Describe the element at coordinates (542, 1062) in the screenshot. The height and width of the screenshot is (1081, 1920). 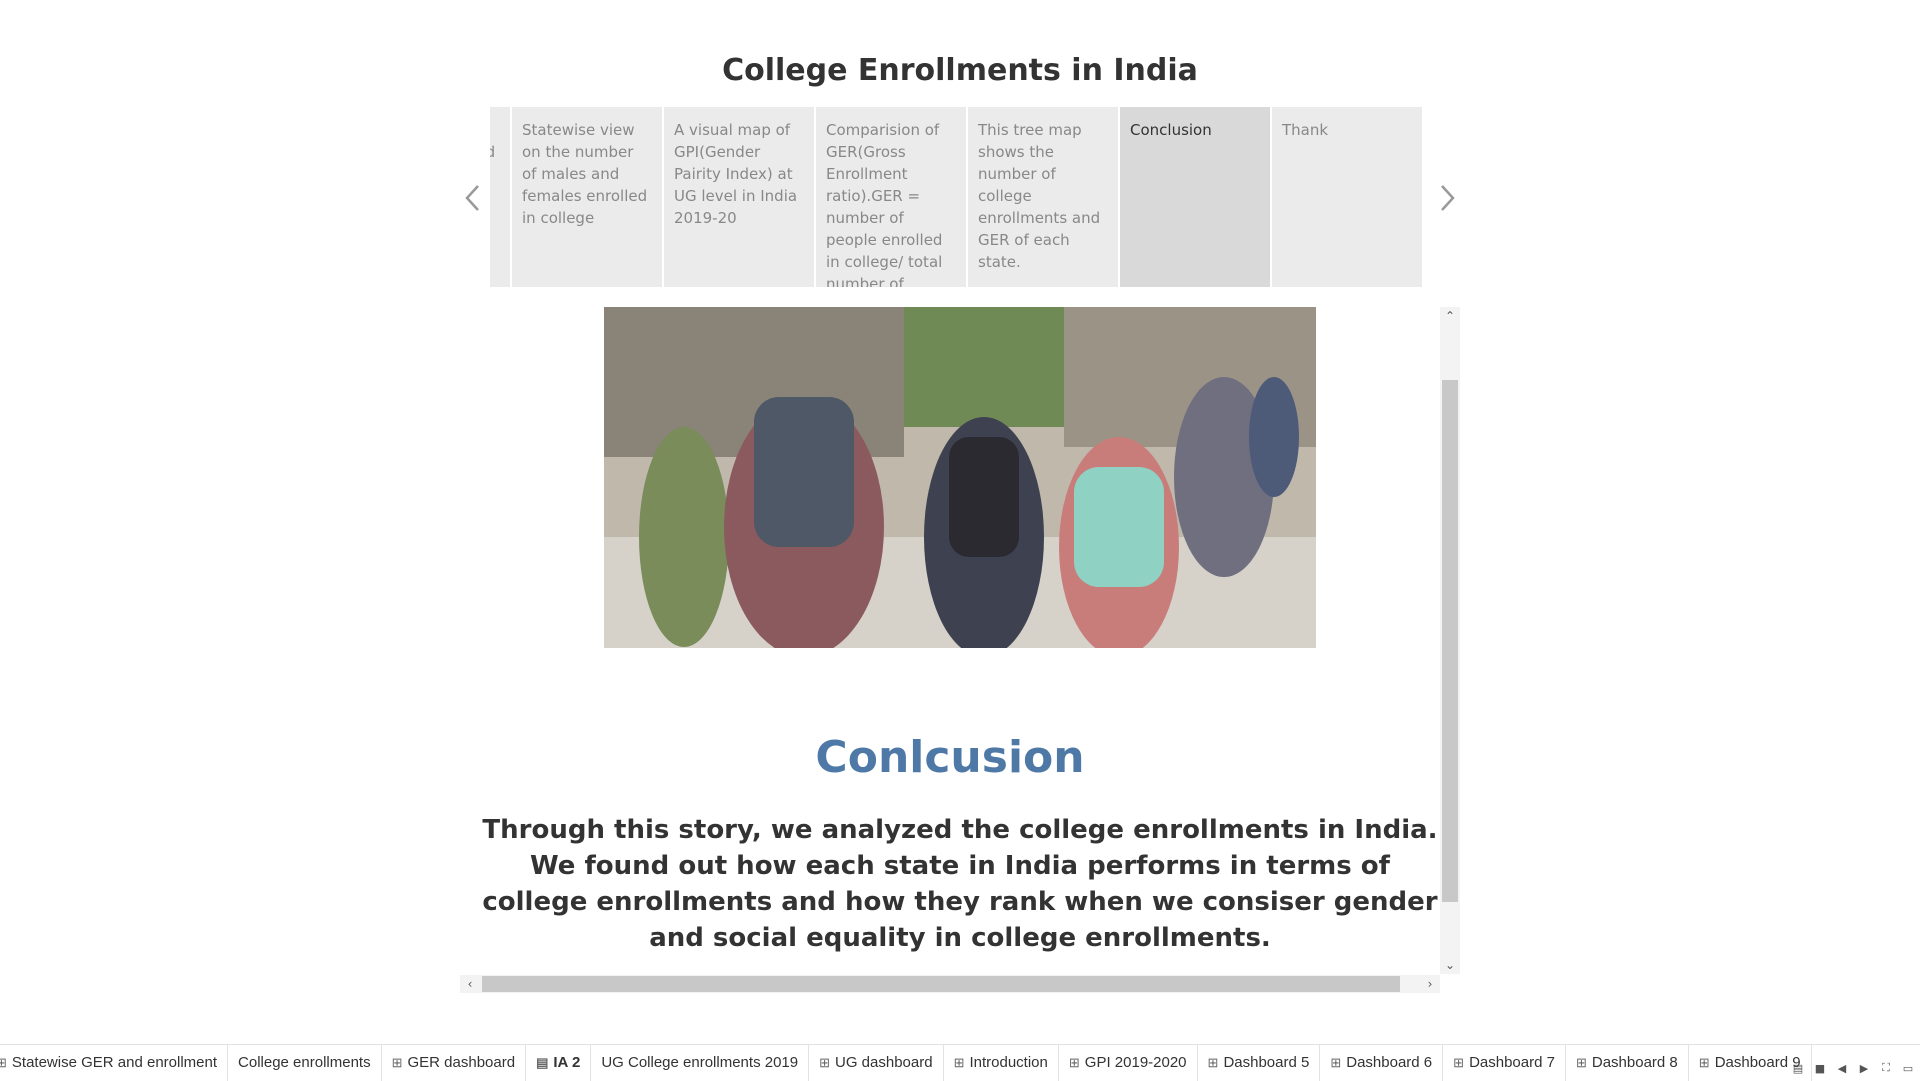
I see `story-icon: ▤` at that location.